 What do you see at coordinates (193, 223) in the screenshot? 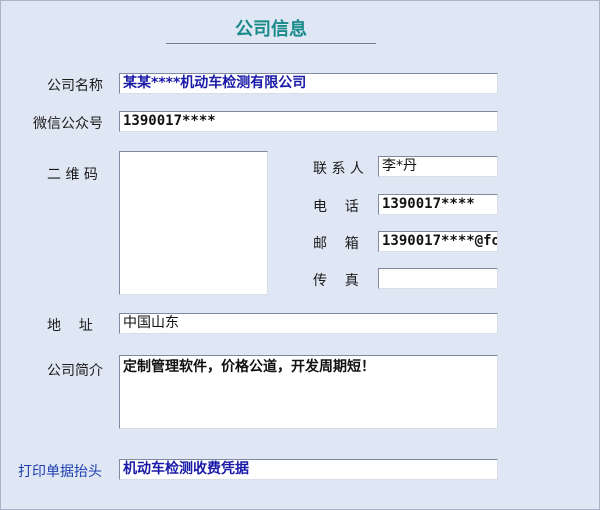
I see `qrcode-image-box` at bounding box center [193, 223].